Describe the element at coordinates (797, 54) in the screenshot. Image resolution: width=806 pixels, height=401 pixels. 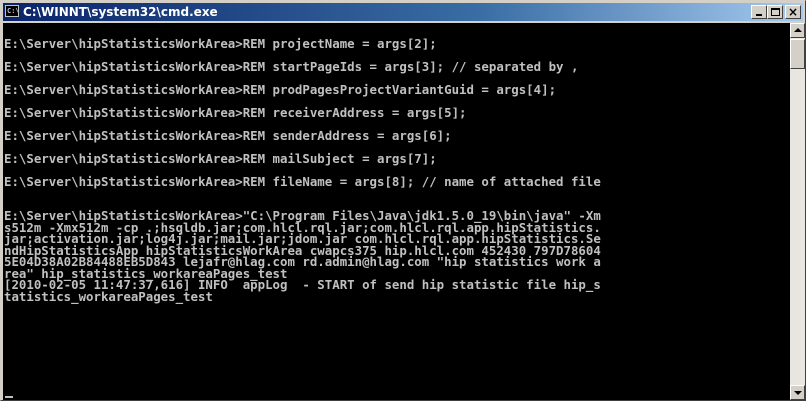
I see `scroll-thumb` at that location.